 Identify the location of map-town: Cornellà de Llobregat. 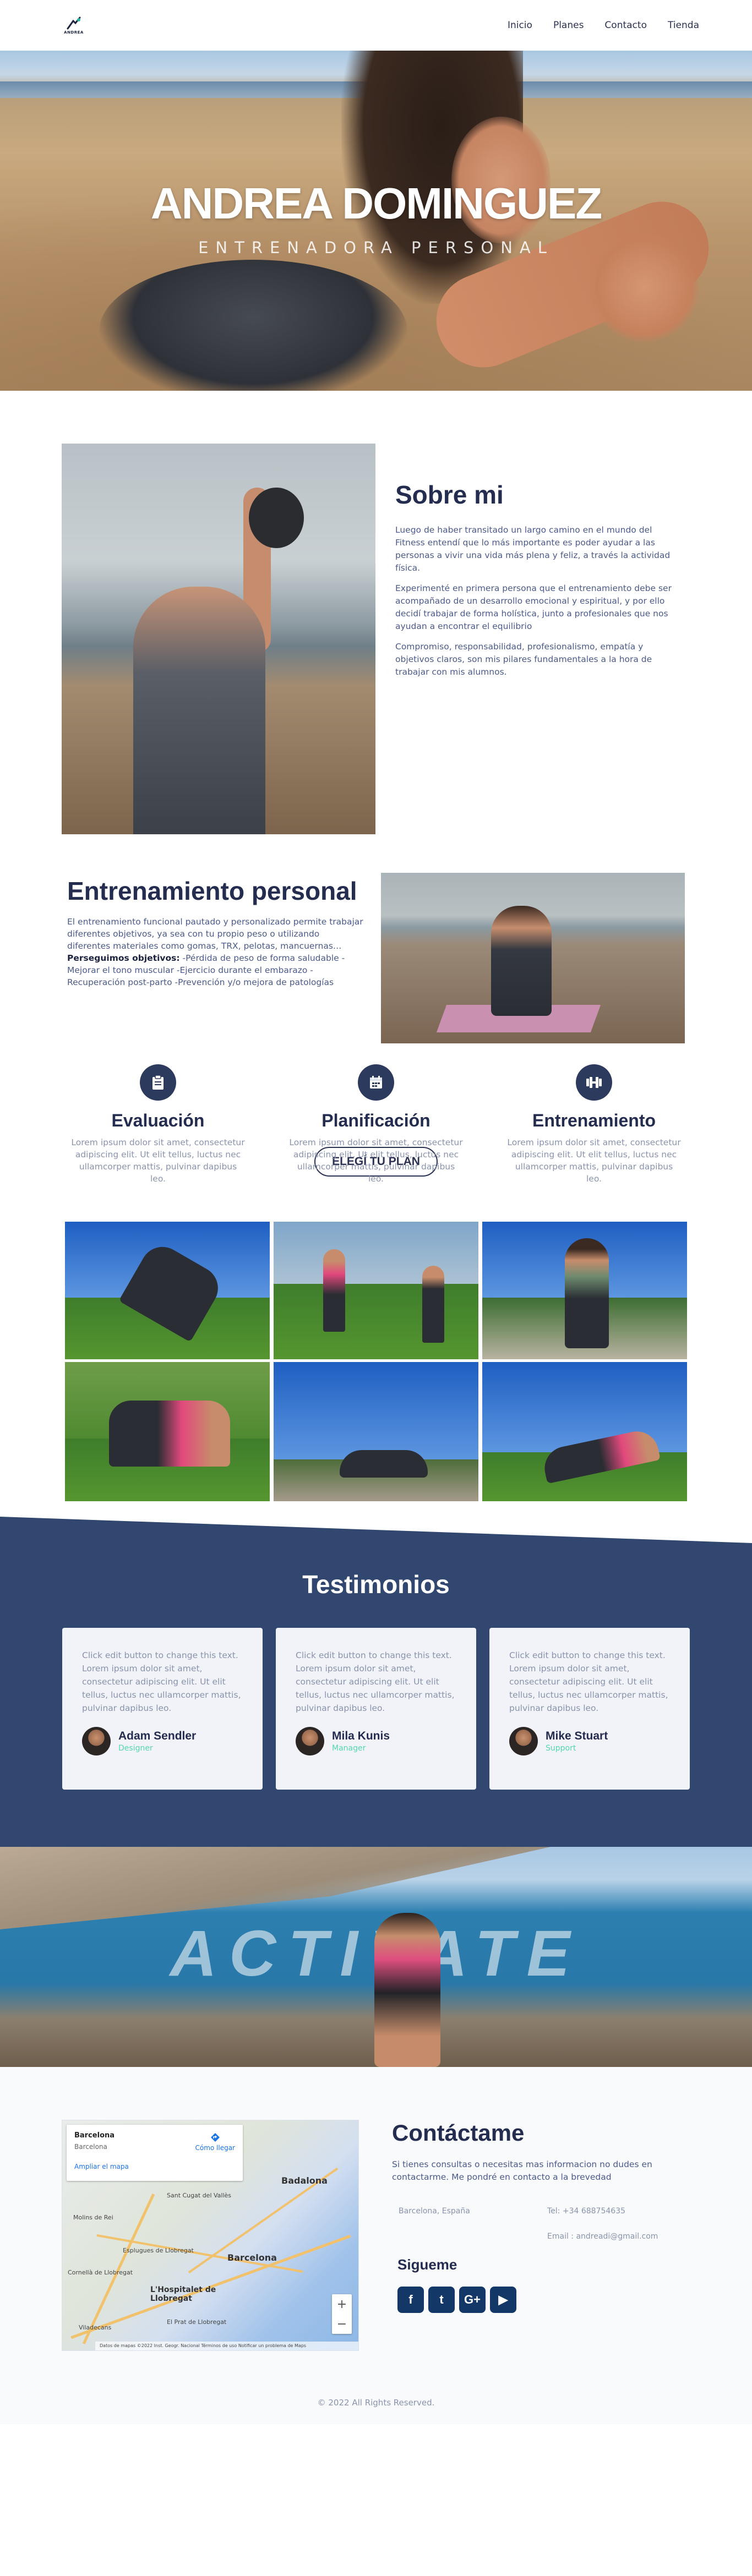
(100, 2272).